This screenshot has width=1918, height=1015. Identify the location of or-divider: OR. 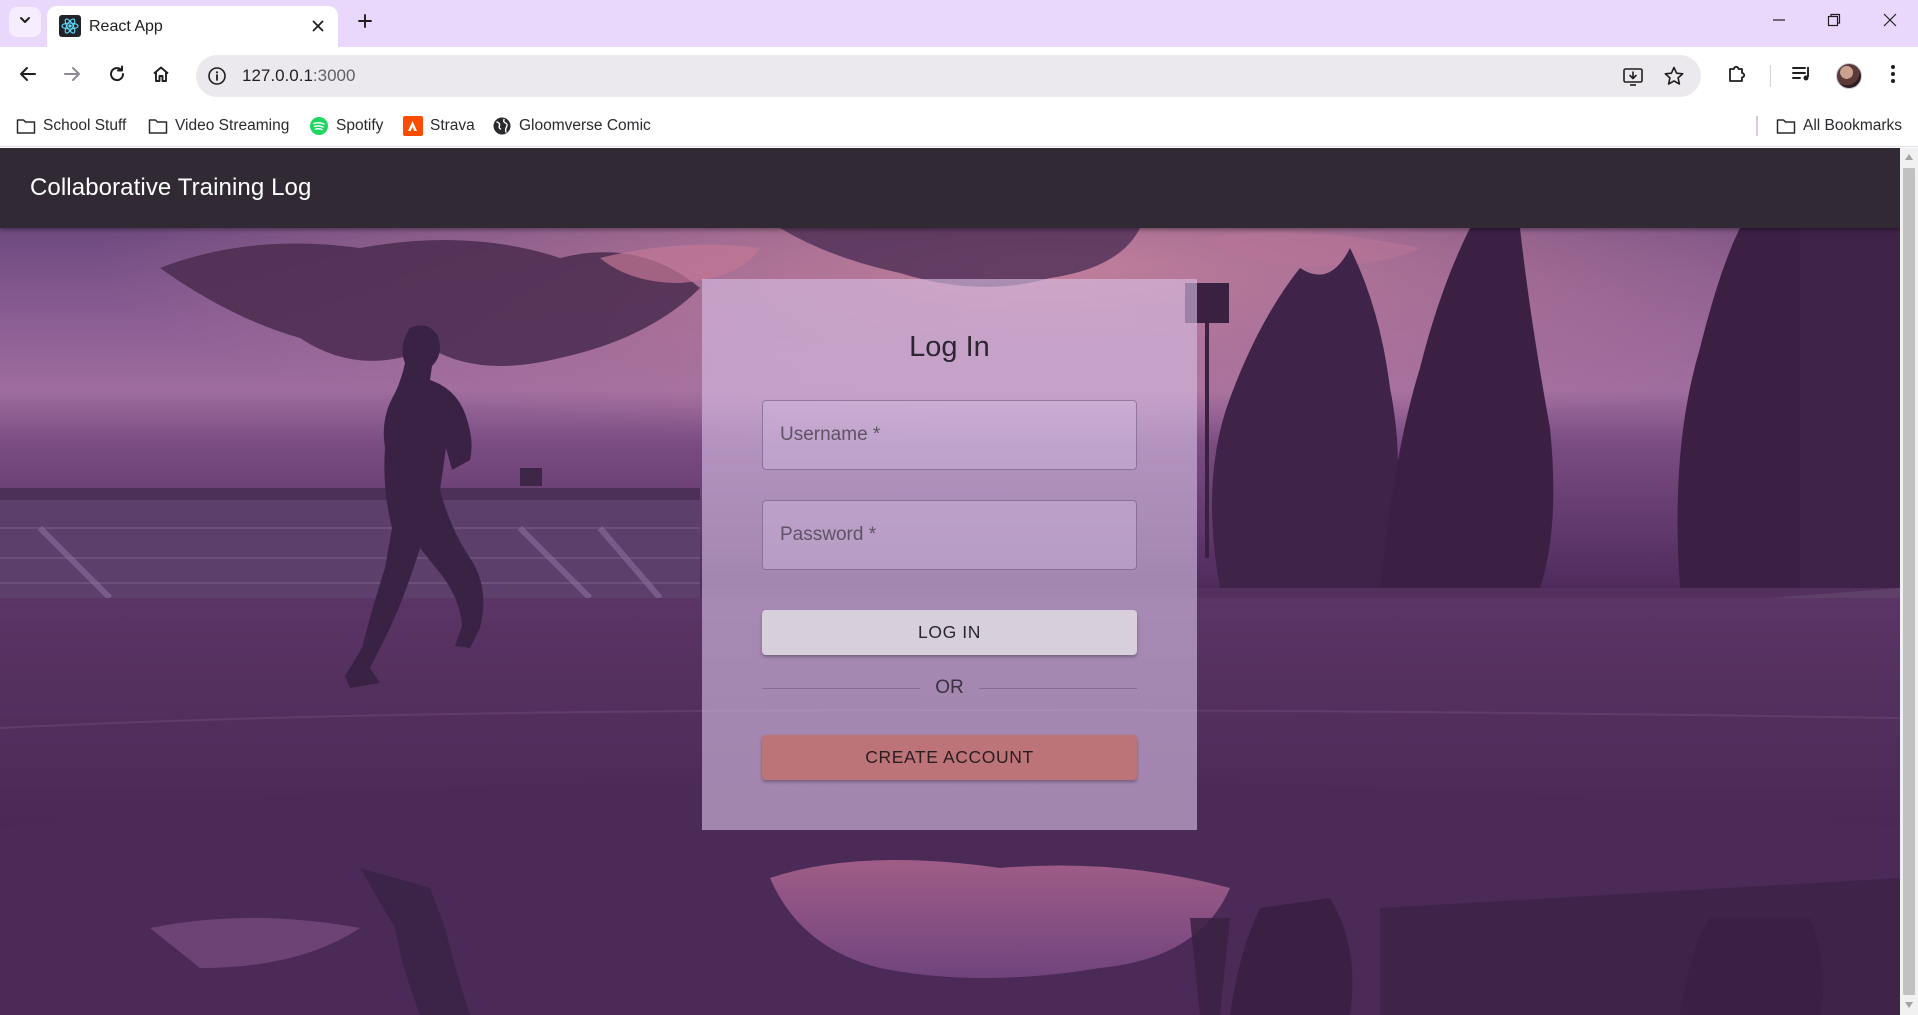
(949, 688).